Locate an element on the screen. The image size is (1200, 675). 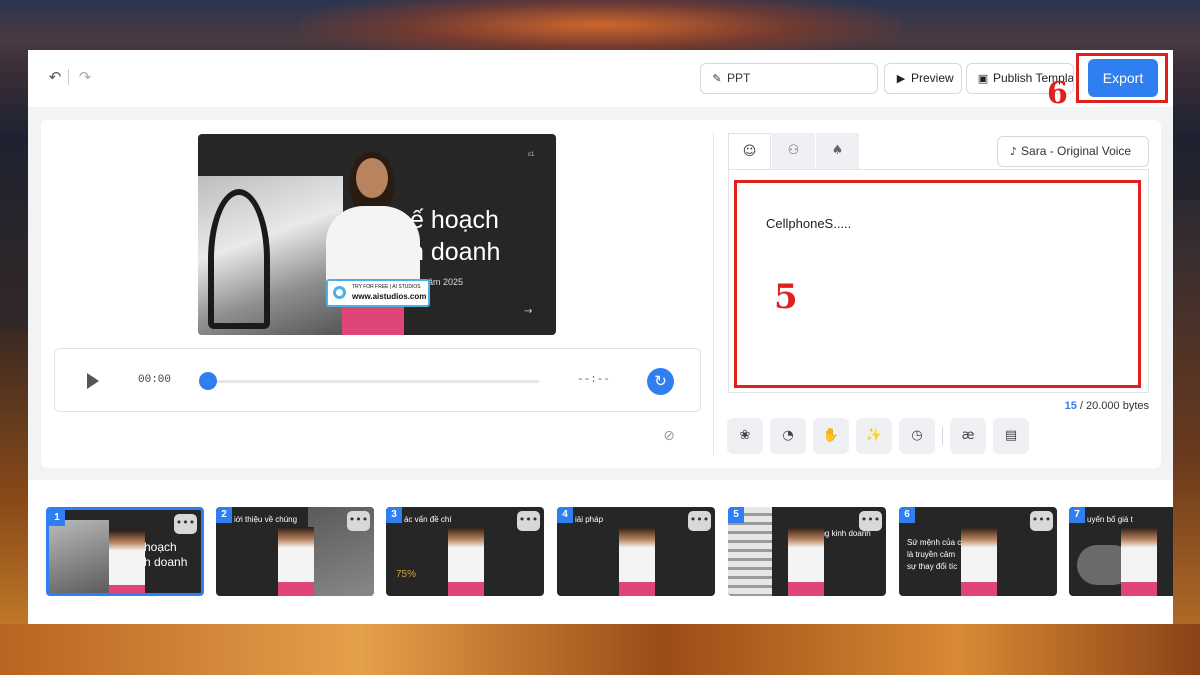
scene-number: 5 is located at coordinates (736, 515).